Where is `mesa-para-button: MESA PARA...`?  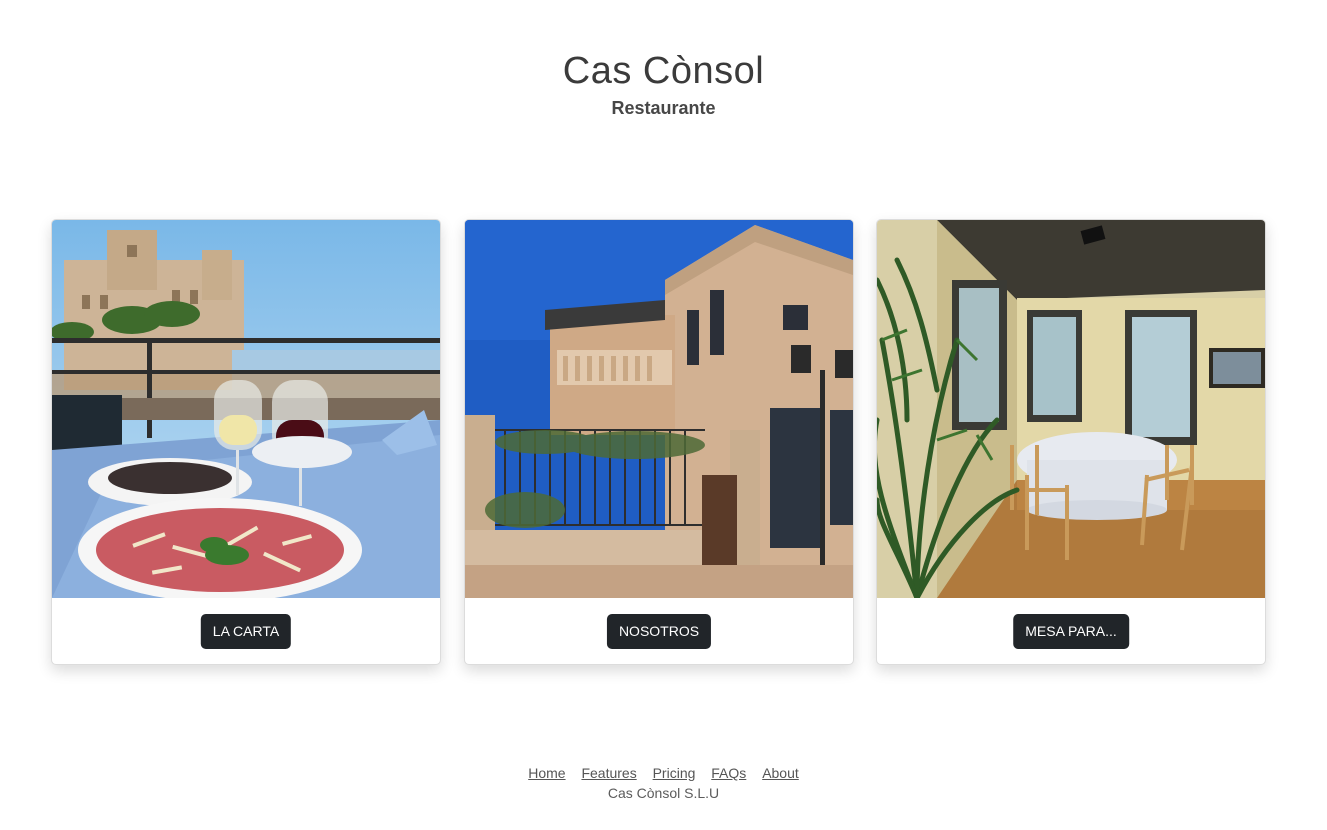 mesa-para-button: MESA PARA... is located at coordinates (1071, 631).